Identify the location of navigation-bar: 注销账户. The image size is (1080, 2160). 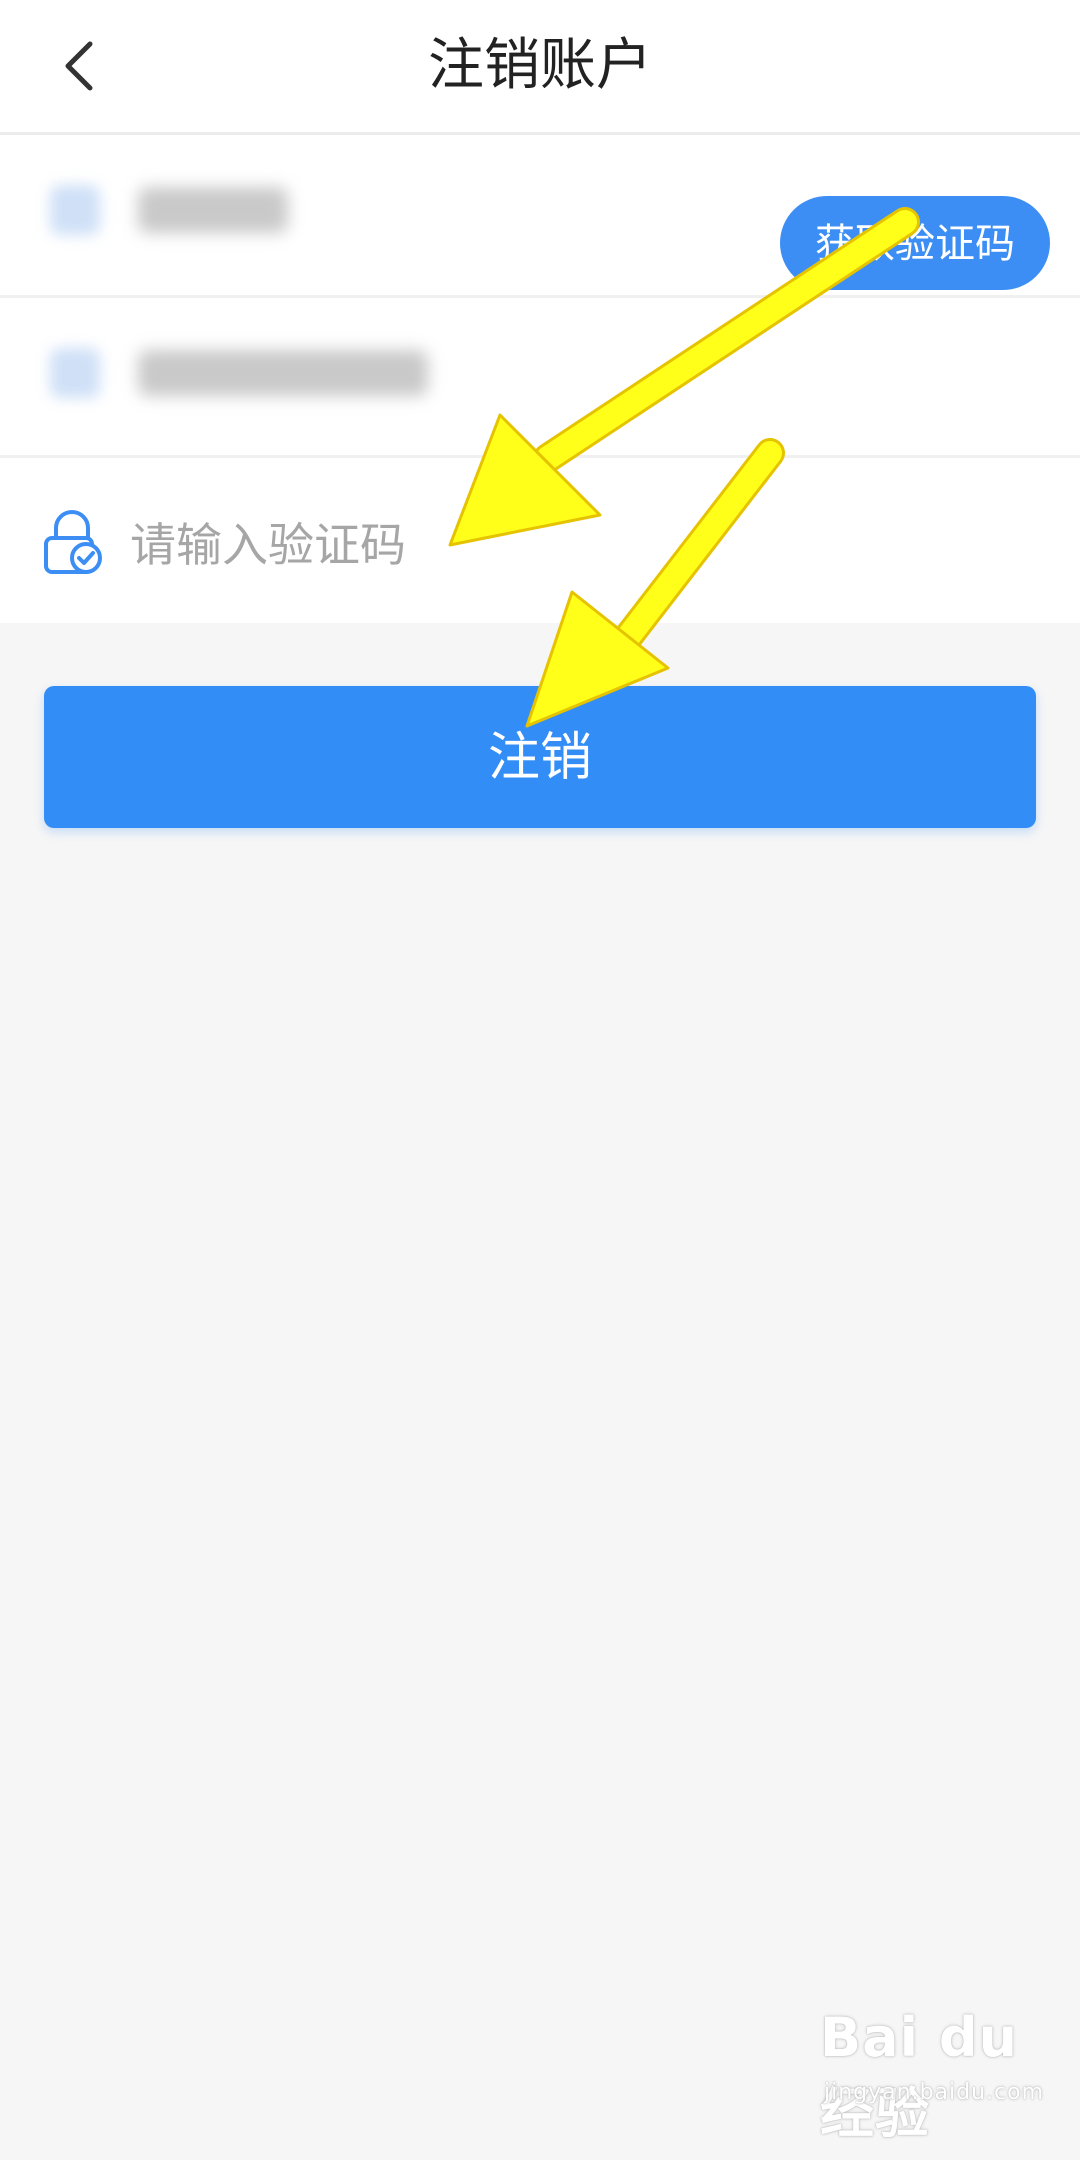
(540, 67).